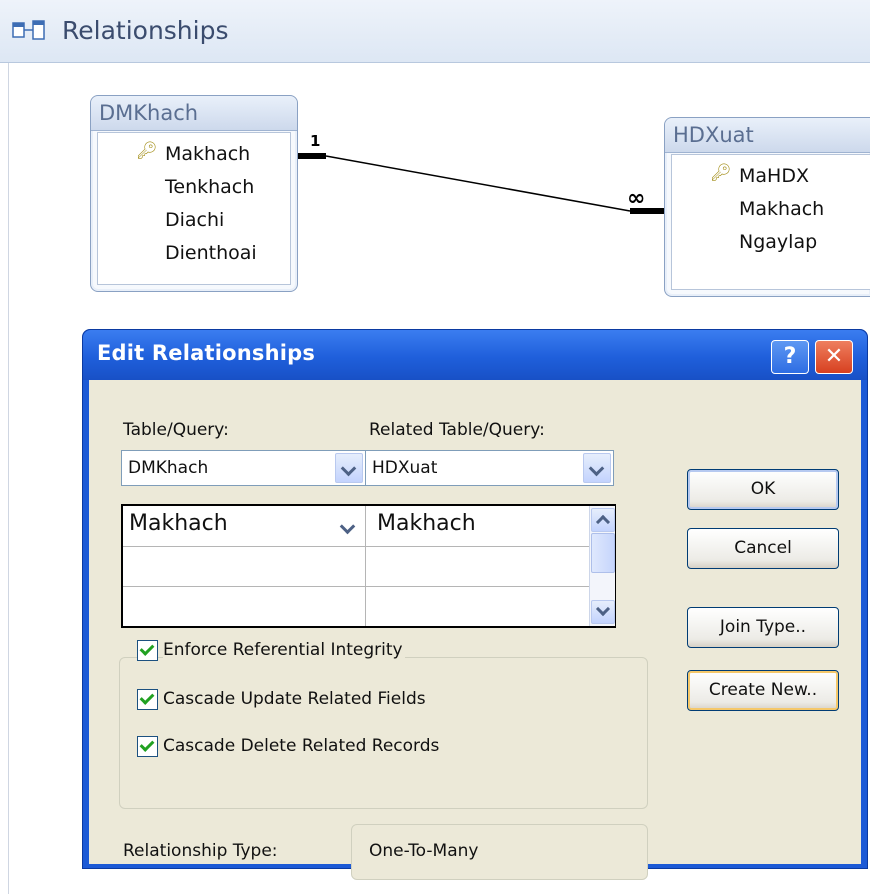 The image size is (870, 894). I want to click on scroll-up-button, so click(603, 520).